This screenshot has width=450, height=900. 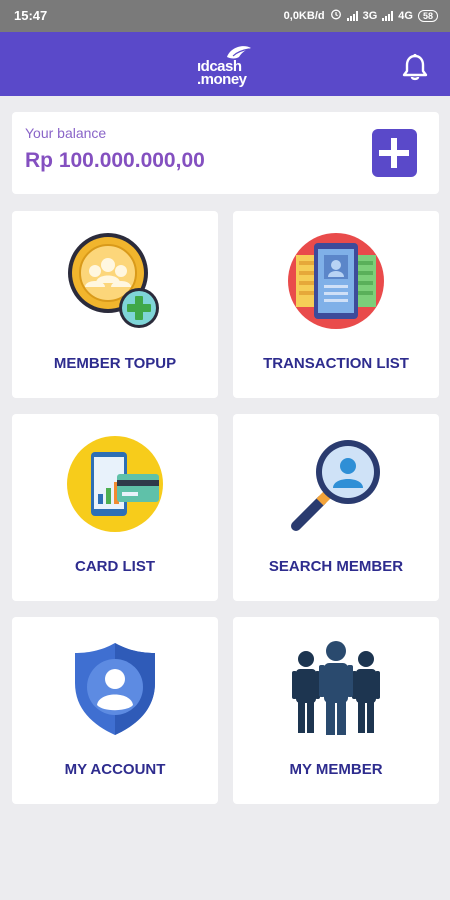 What do you see at coordinates (113, 280) in the screenshot?
I see `members-coin-plus-icon` at bounding box center [113, 280].